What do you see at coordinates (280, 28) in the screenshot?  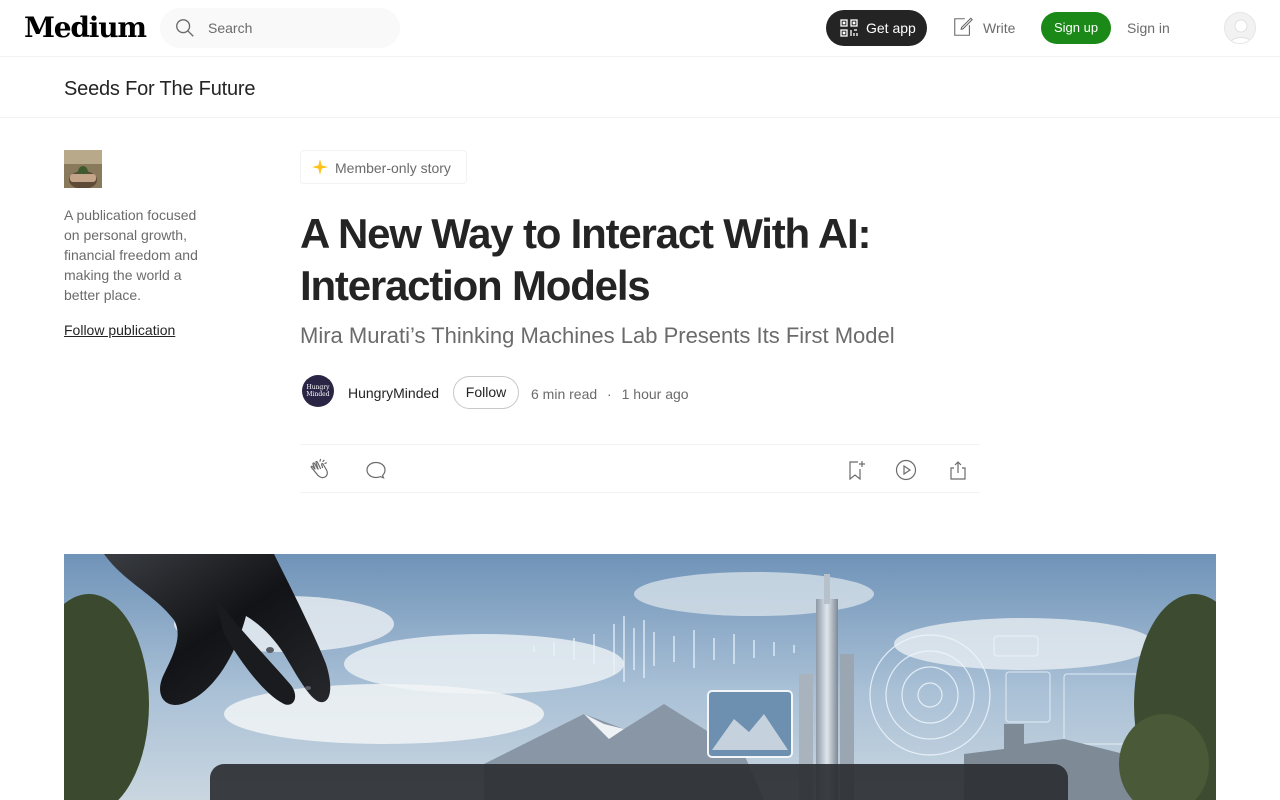 I see `search-box: Search` at bounding box center [280, 28].